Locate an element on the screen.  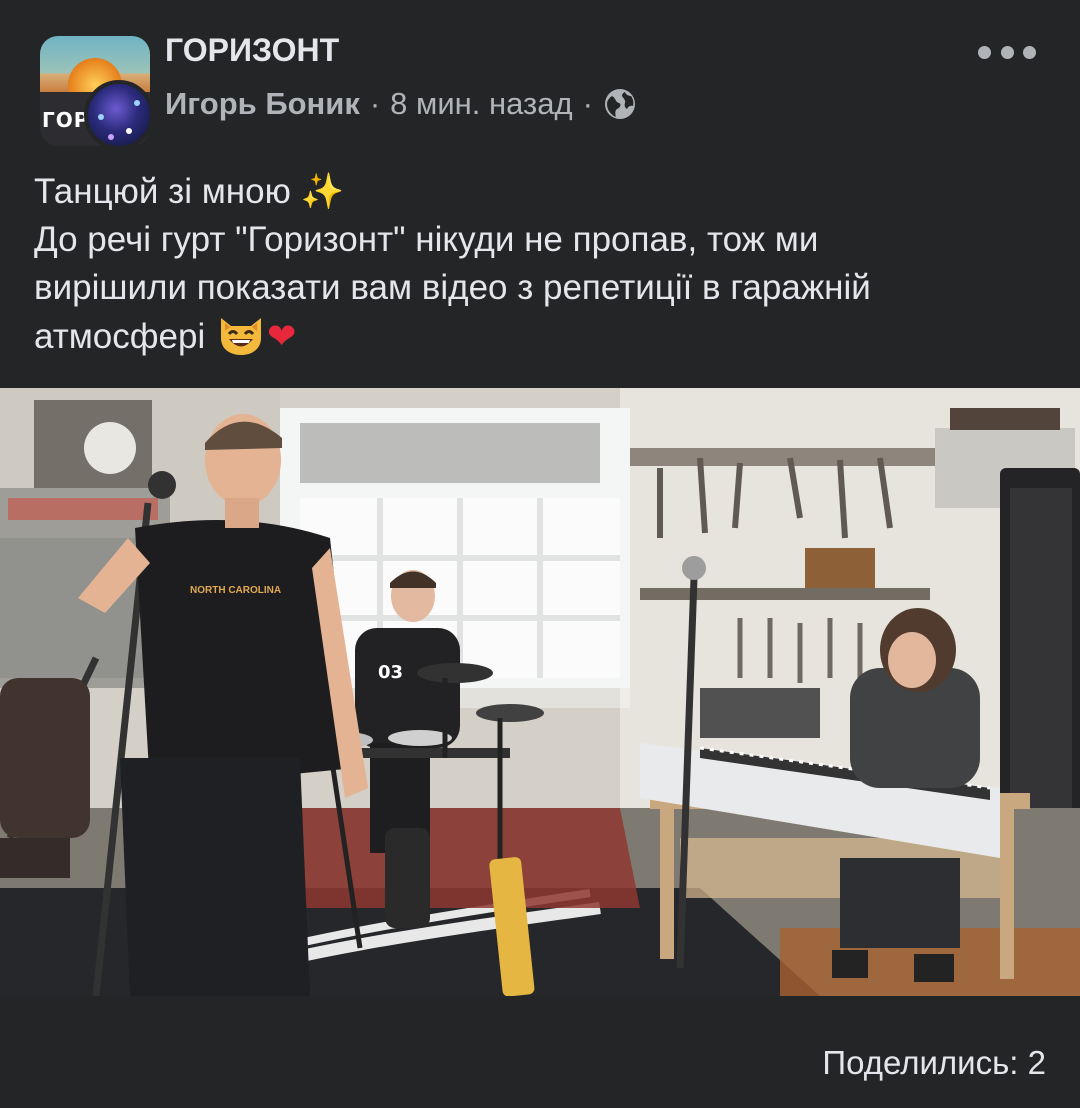
more-options-icon is located at coordinates (1007, 52).